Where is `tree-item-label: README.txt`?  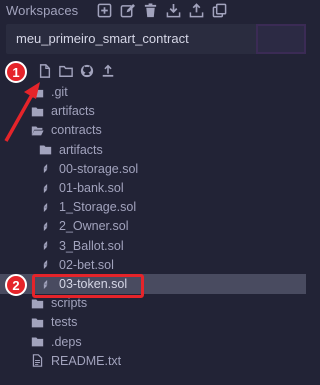 tree-item-label: README.txt is located at coordinates (86, 360).